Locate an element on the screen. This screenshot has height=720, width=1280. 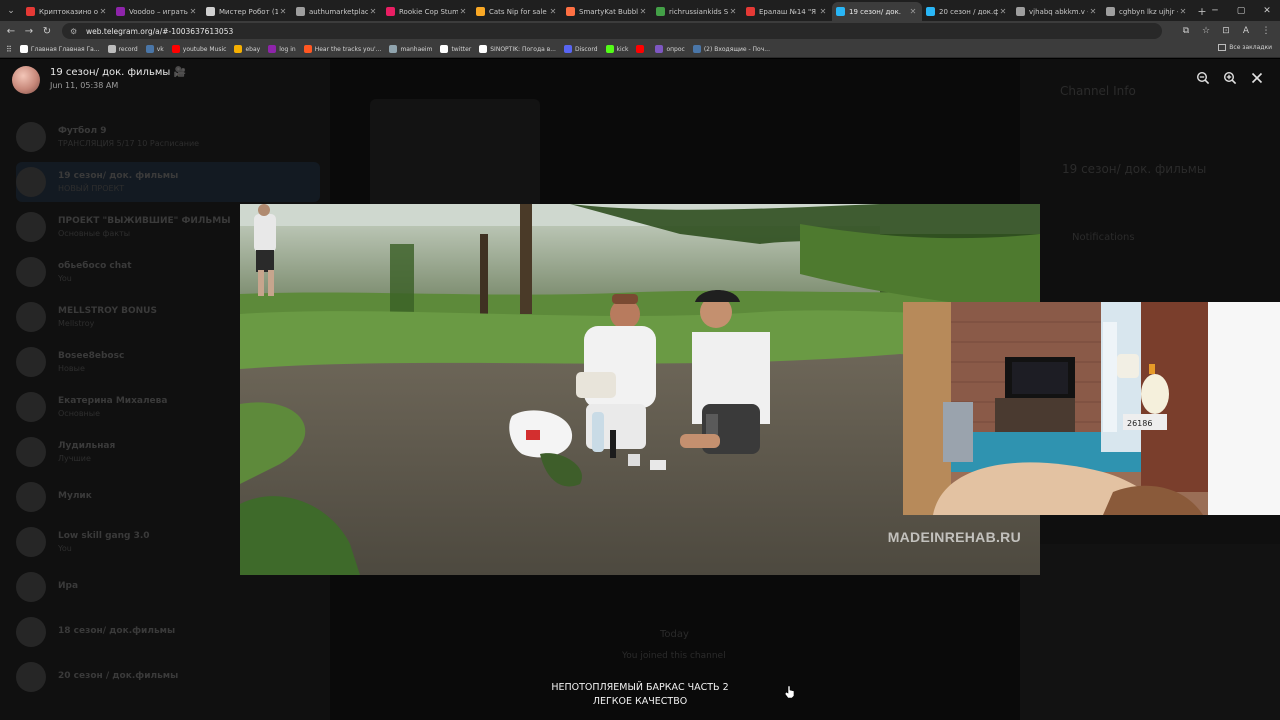
chat-list-item: Футбол 9 ТРАНСЛЯЦИЯ 5/17 10 Расписание is located at coordinates (168, 137).